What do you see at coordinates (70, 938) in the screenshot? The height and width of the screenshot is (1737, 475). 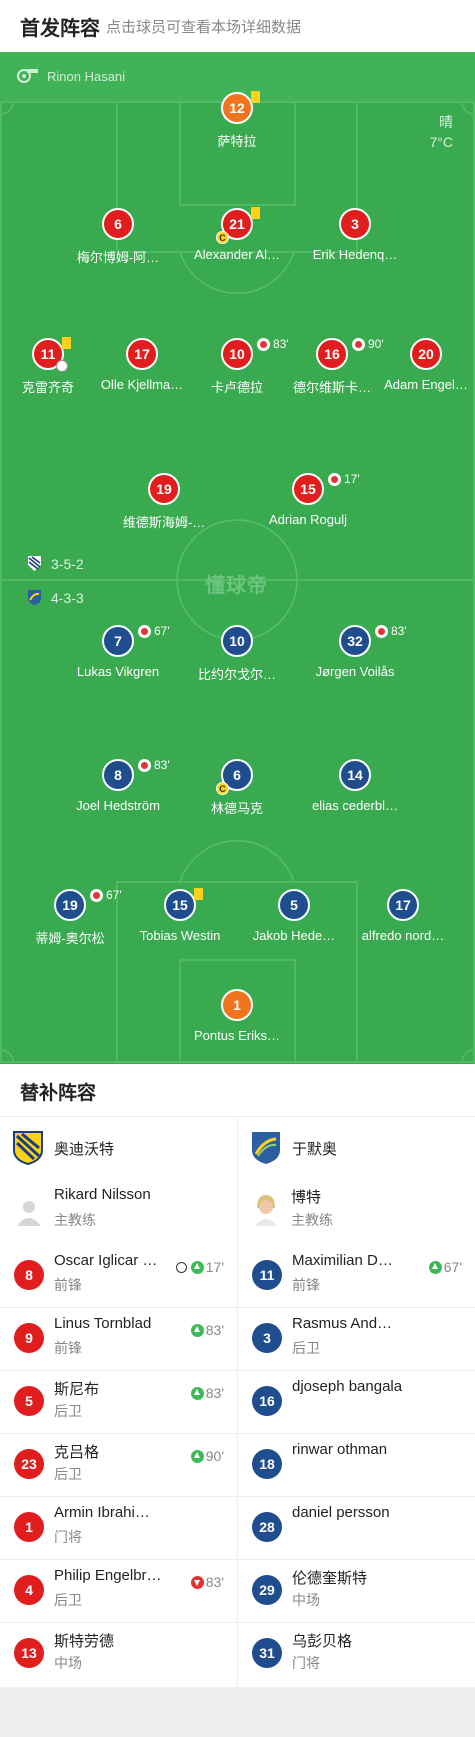 I see `player-name: 蒂姆-奥尔松` at bounding box center [70, 938].